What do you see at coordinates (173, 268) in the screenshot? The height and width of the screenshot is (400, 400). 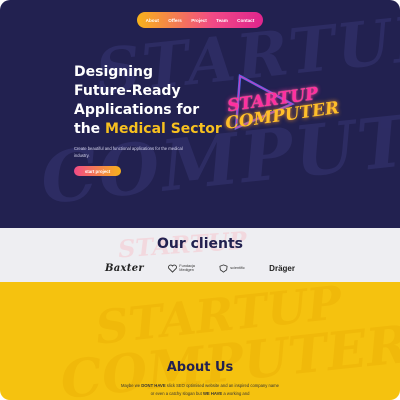 I see `heart-icon` at bounding box center [173, 268].